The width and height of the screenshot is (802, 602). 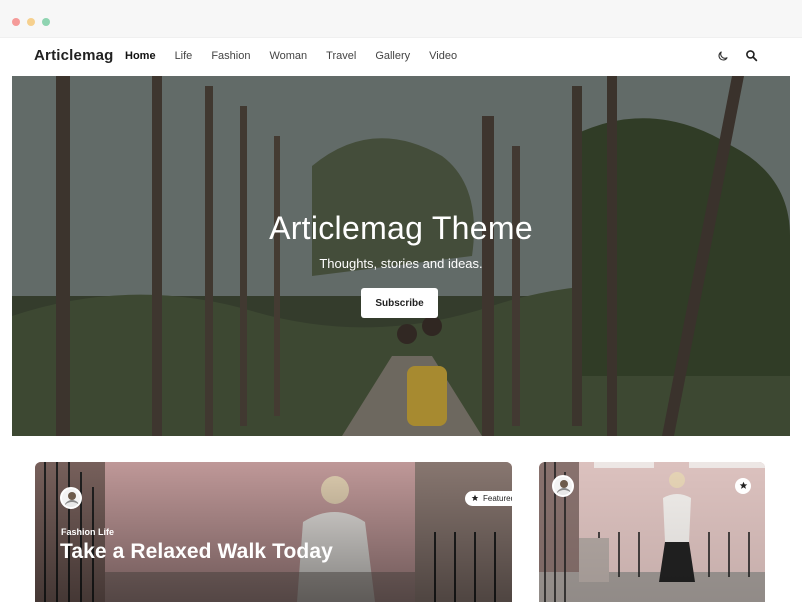 I want to click on menu-item-gallery: Gallery, so click(x=392, y=56).